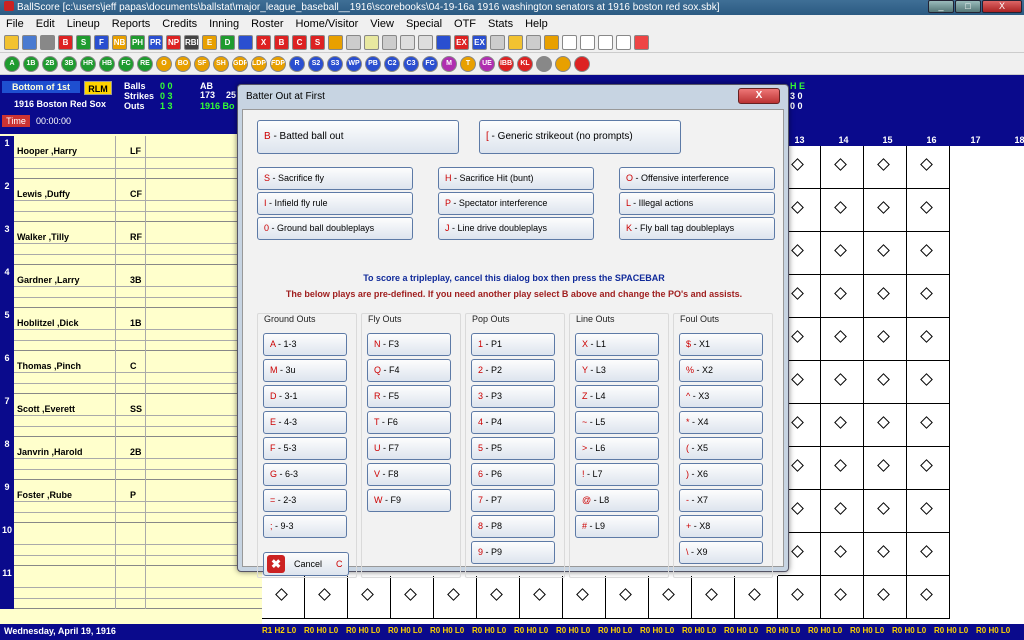 This screenshot has height=640, width=1024. Describe the element at coordinates (278, 63) in the screenshot. I see `toolbar2-icon-14: FDP` at that location.